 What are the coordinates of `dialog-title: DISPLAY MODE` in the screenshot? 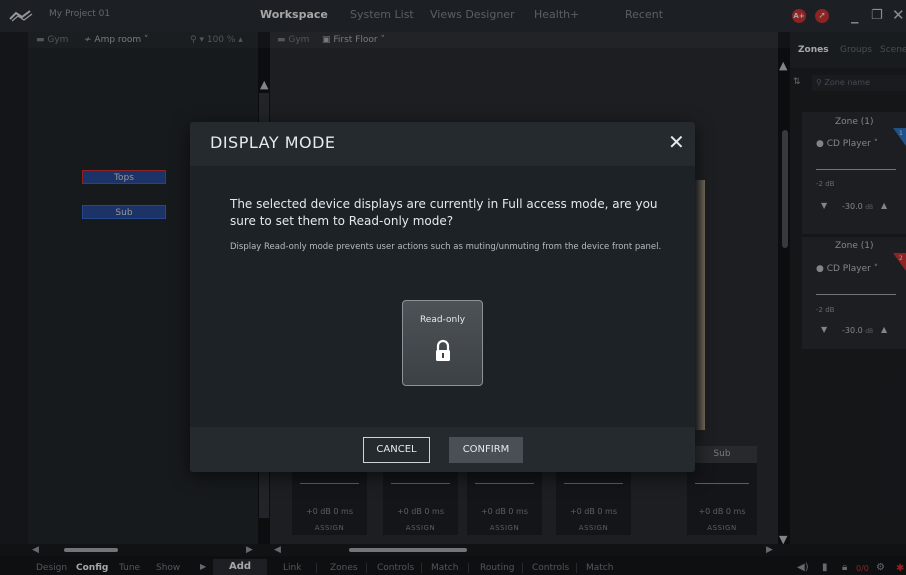 It's located at (273, 142).